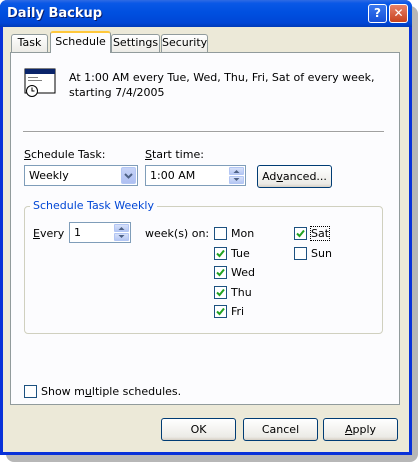 This screenshot has height=462, width=418. Describe the element at coordinates (128, 175) in the screenshot. I see `chevron-down-icon` at that location.